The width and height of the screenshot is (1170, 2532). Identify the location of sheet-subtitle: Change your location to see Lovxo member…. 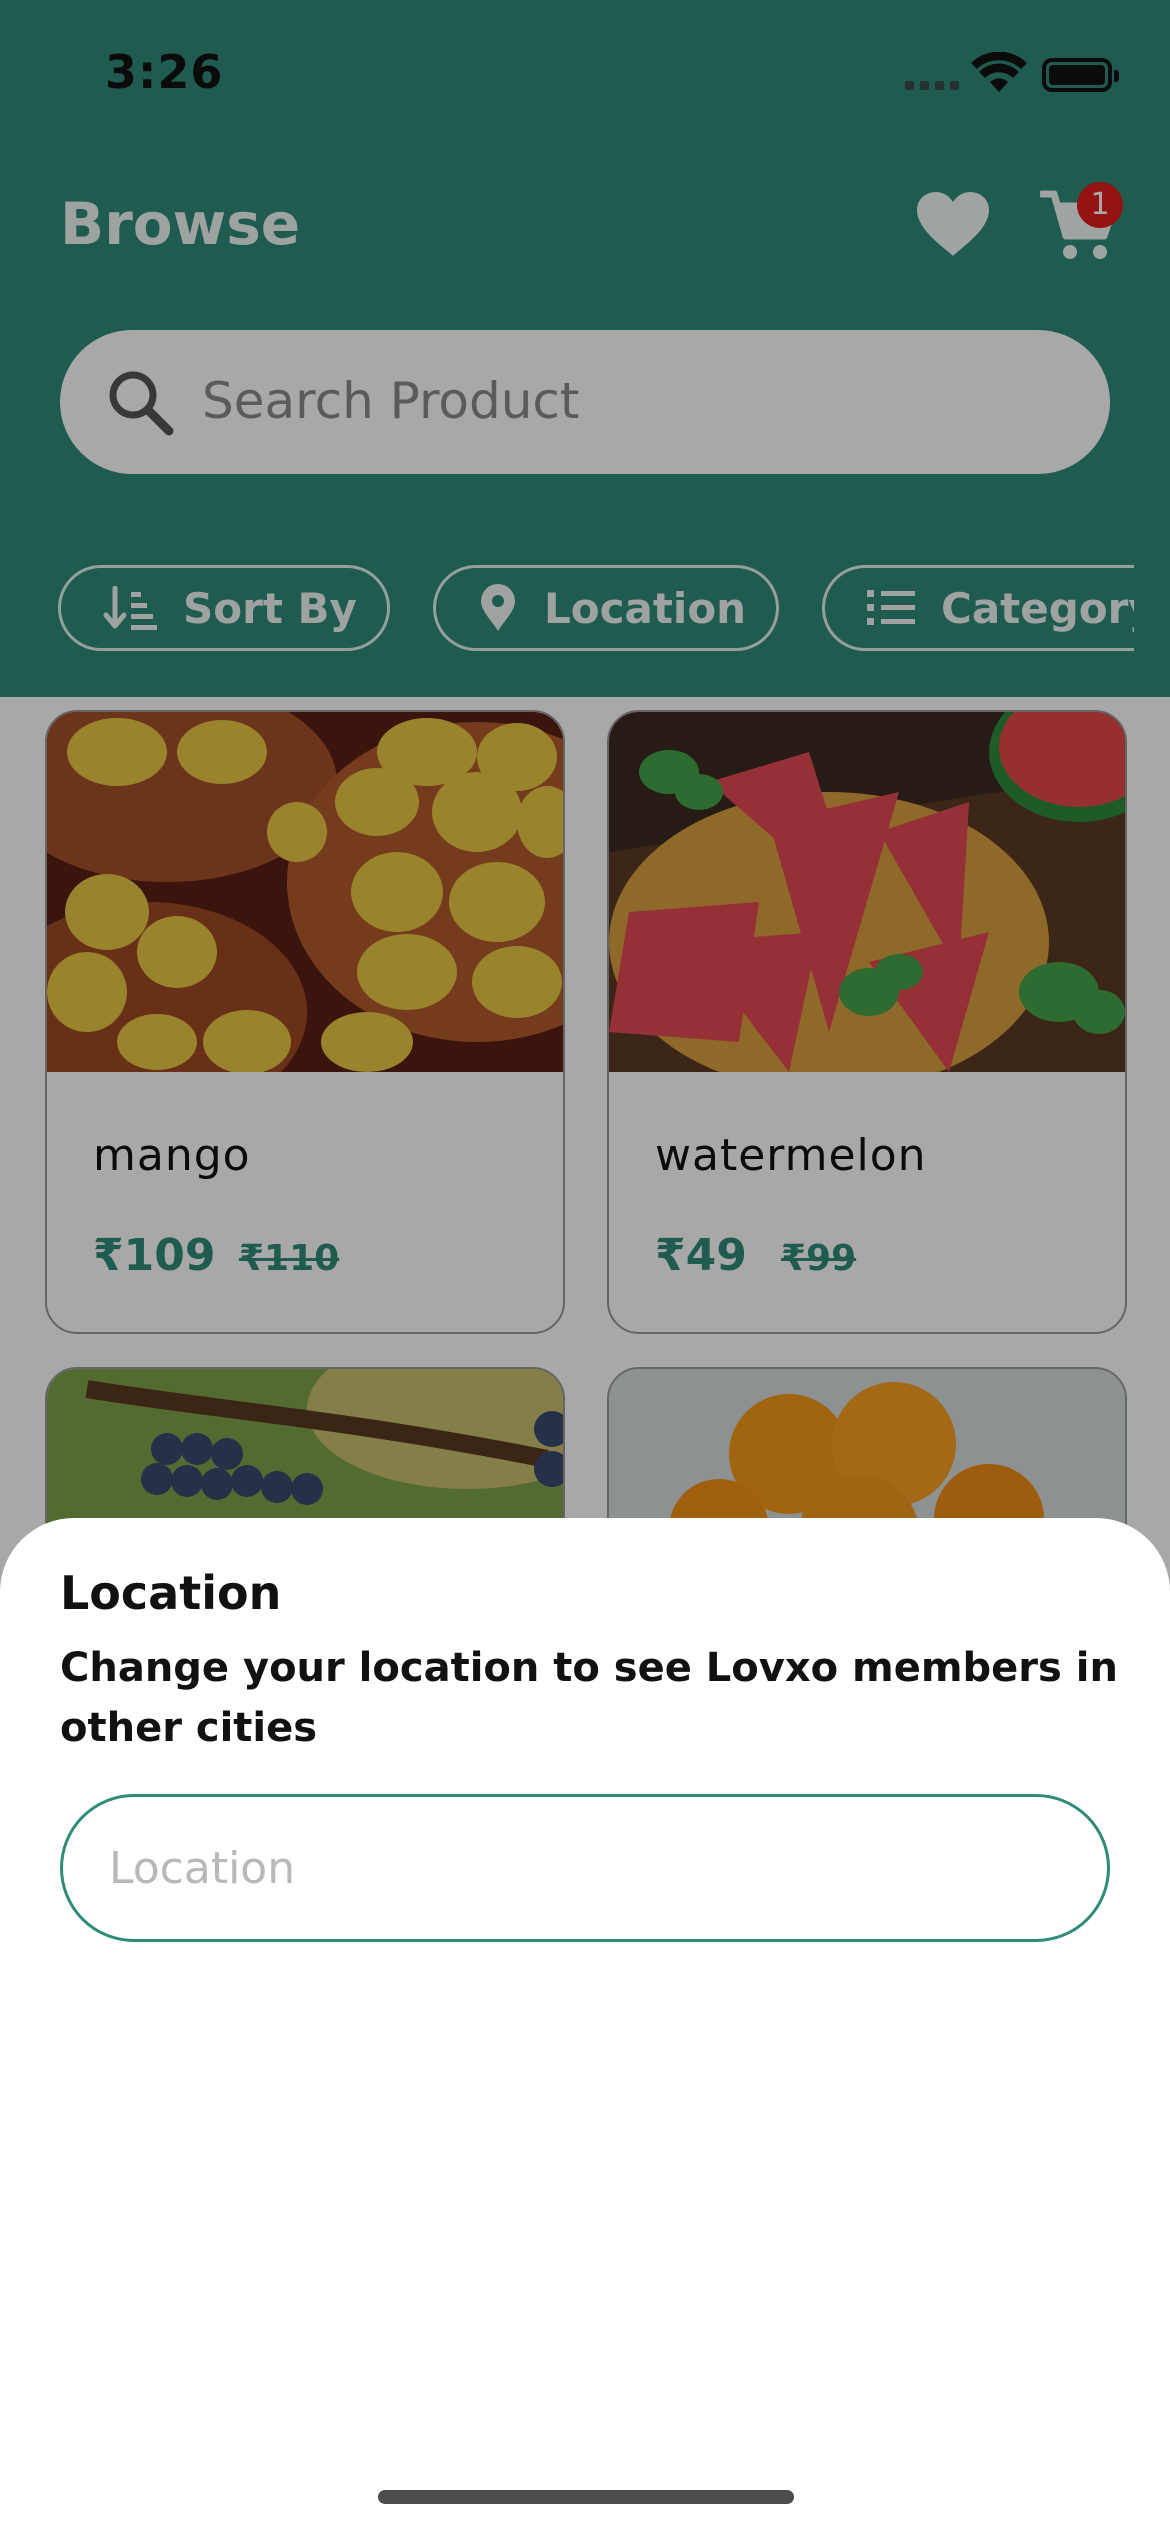
(589, 1698).